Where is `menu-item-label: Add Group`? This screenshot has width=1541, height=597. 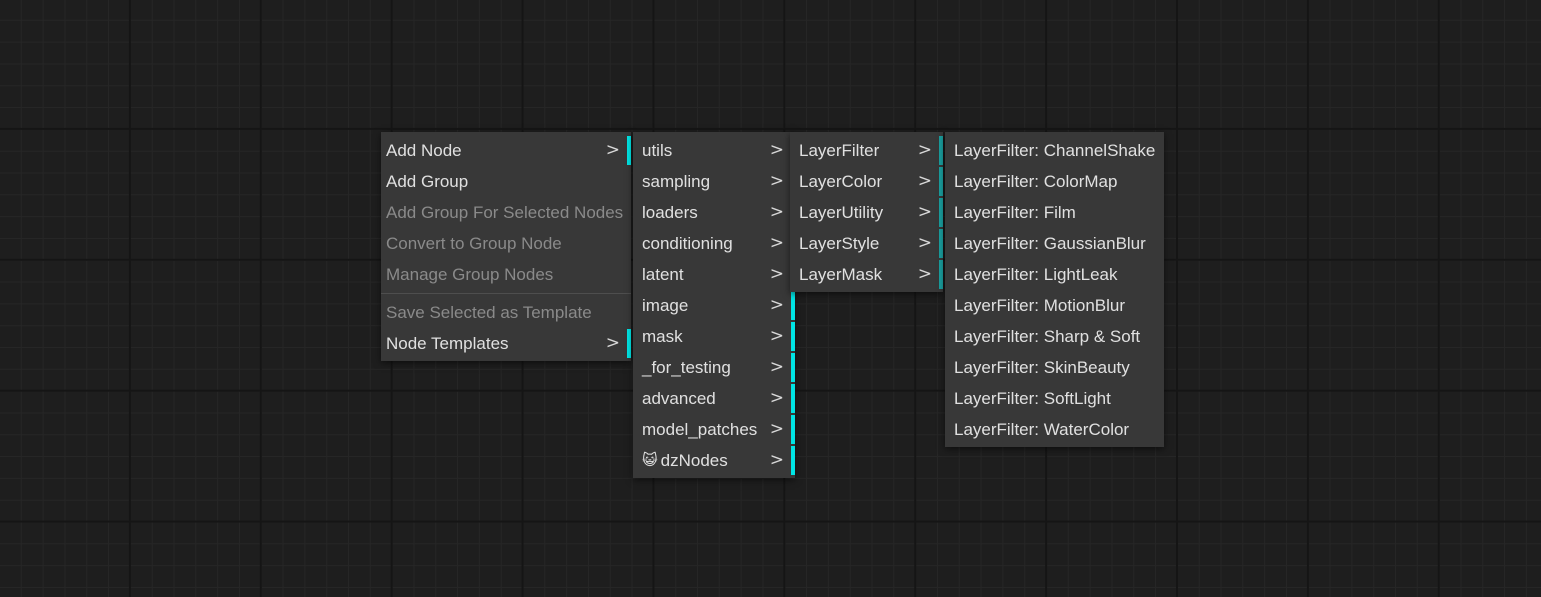 menu-item-label: Add Group is located at coordinates (427, 181).